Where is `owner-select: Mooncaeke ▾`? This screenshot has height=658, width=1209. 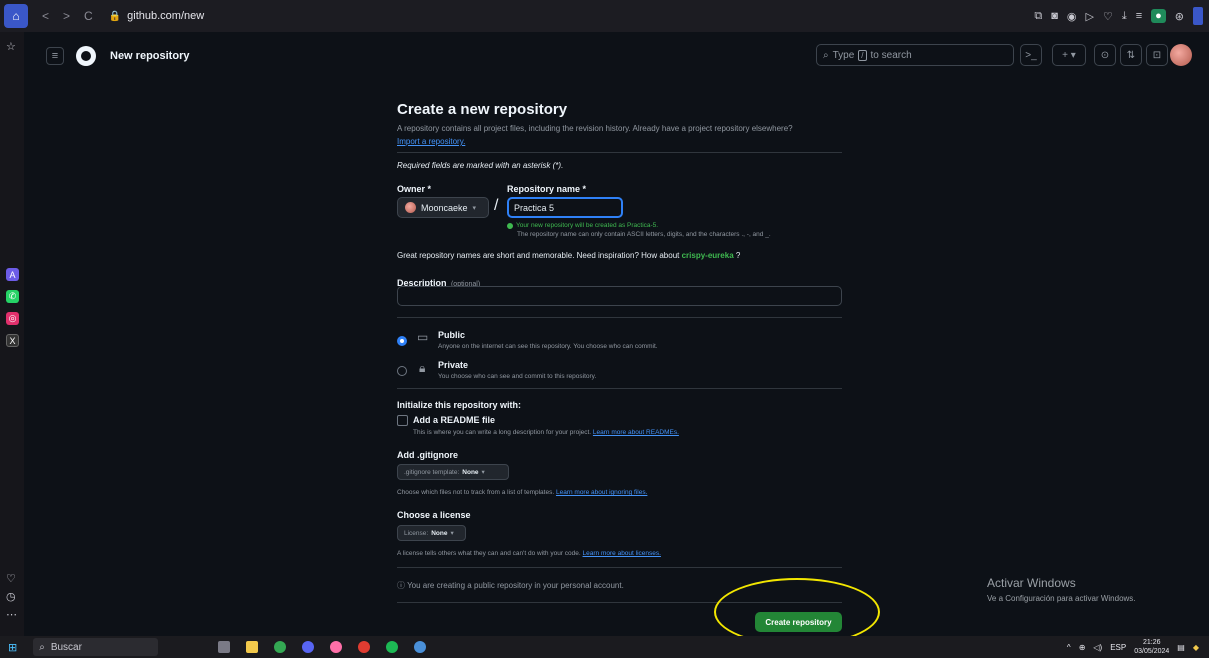
owner-select: Mooncaeke ▾ is located at coordinates (443, 207).